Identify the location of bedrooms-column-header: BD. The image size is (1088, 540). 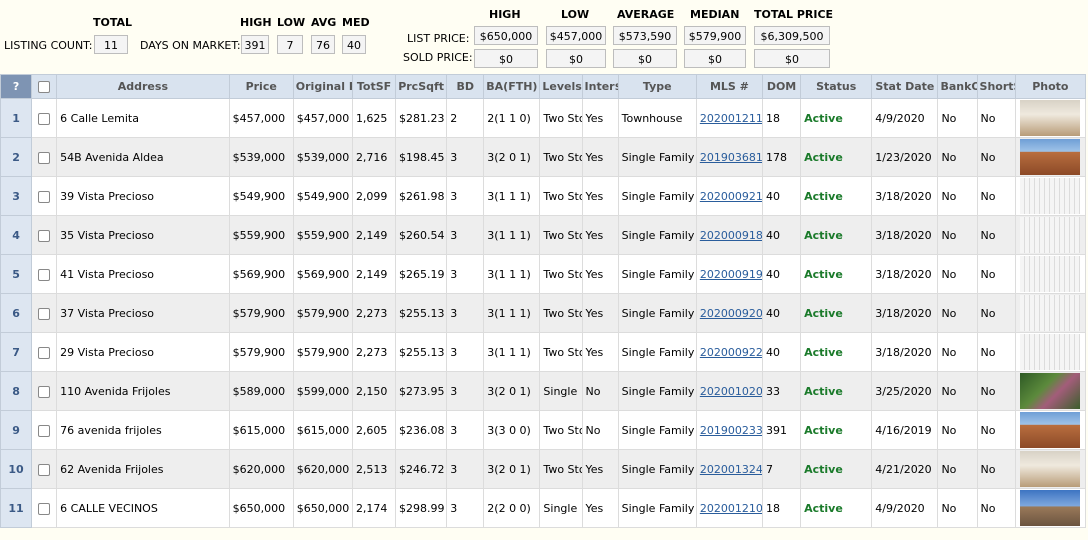
(465, 86).